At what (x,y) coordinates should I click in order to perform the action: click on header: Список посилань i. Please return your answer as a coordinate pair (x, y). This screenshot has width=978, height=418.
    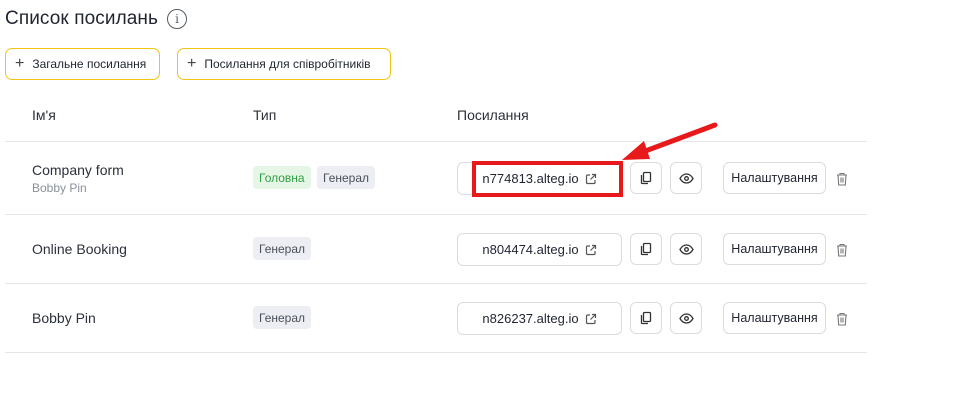
    Looking at the image, I should click on (96, 19).